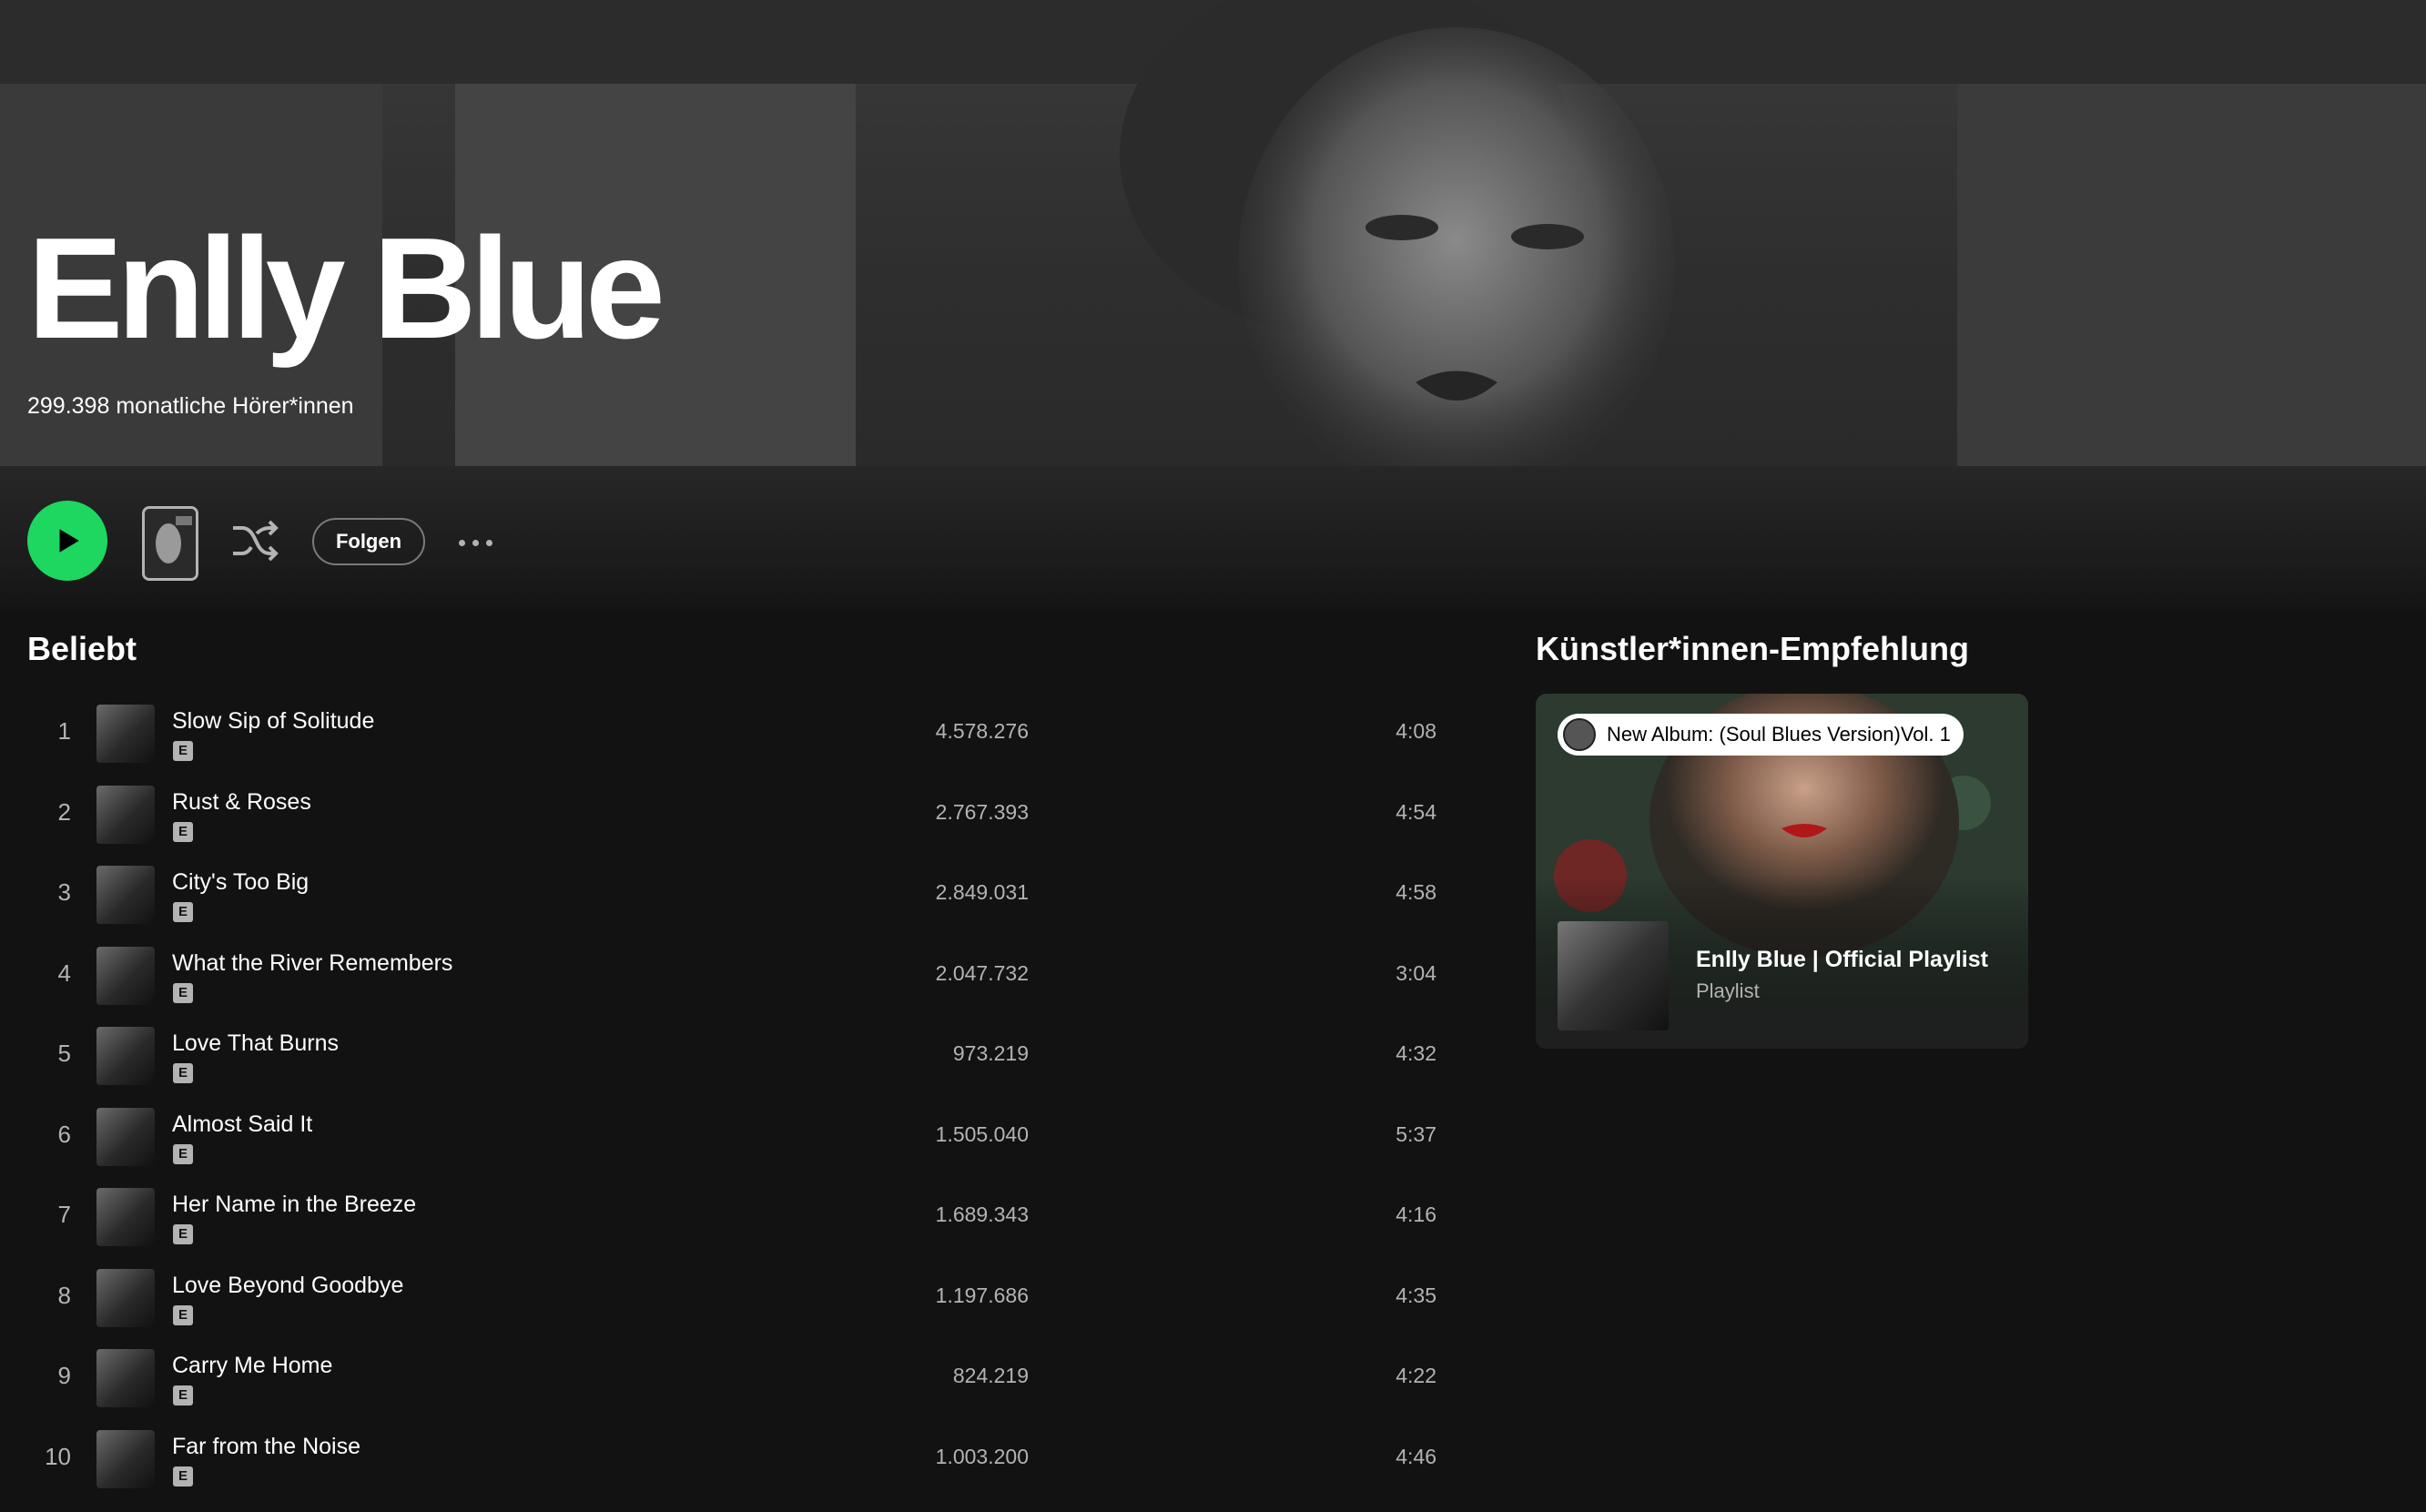 This screenshot has height=1512, width=2426. What do you see at coordinates (252, 1366) in the screenshot?
I see `track-title: Carry Me Home` at bounding box center [252, 1366].